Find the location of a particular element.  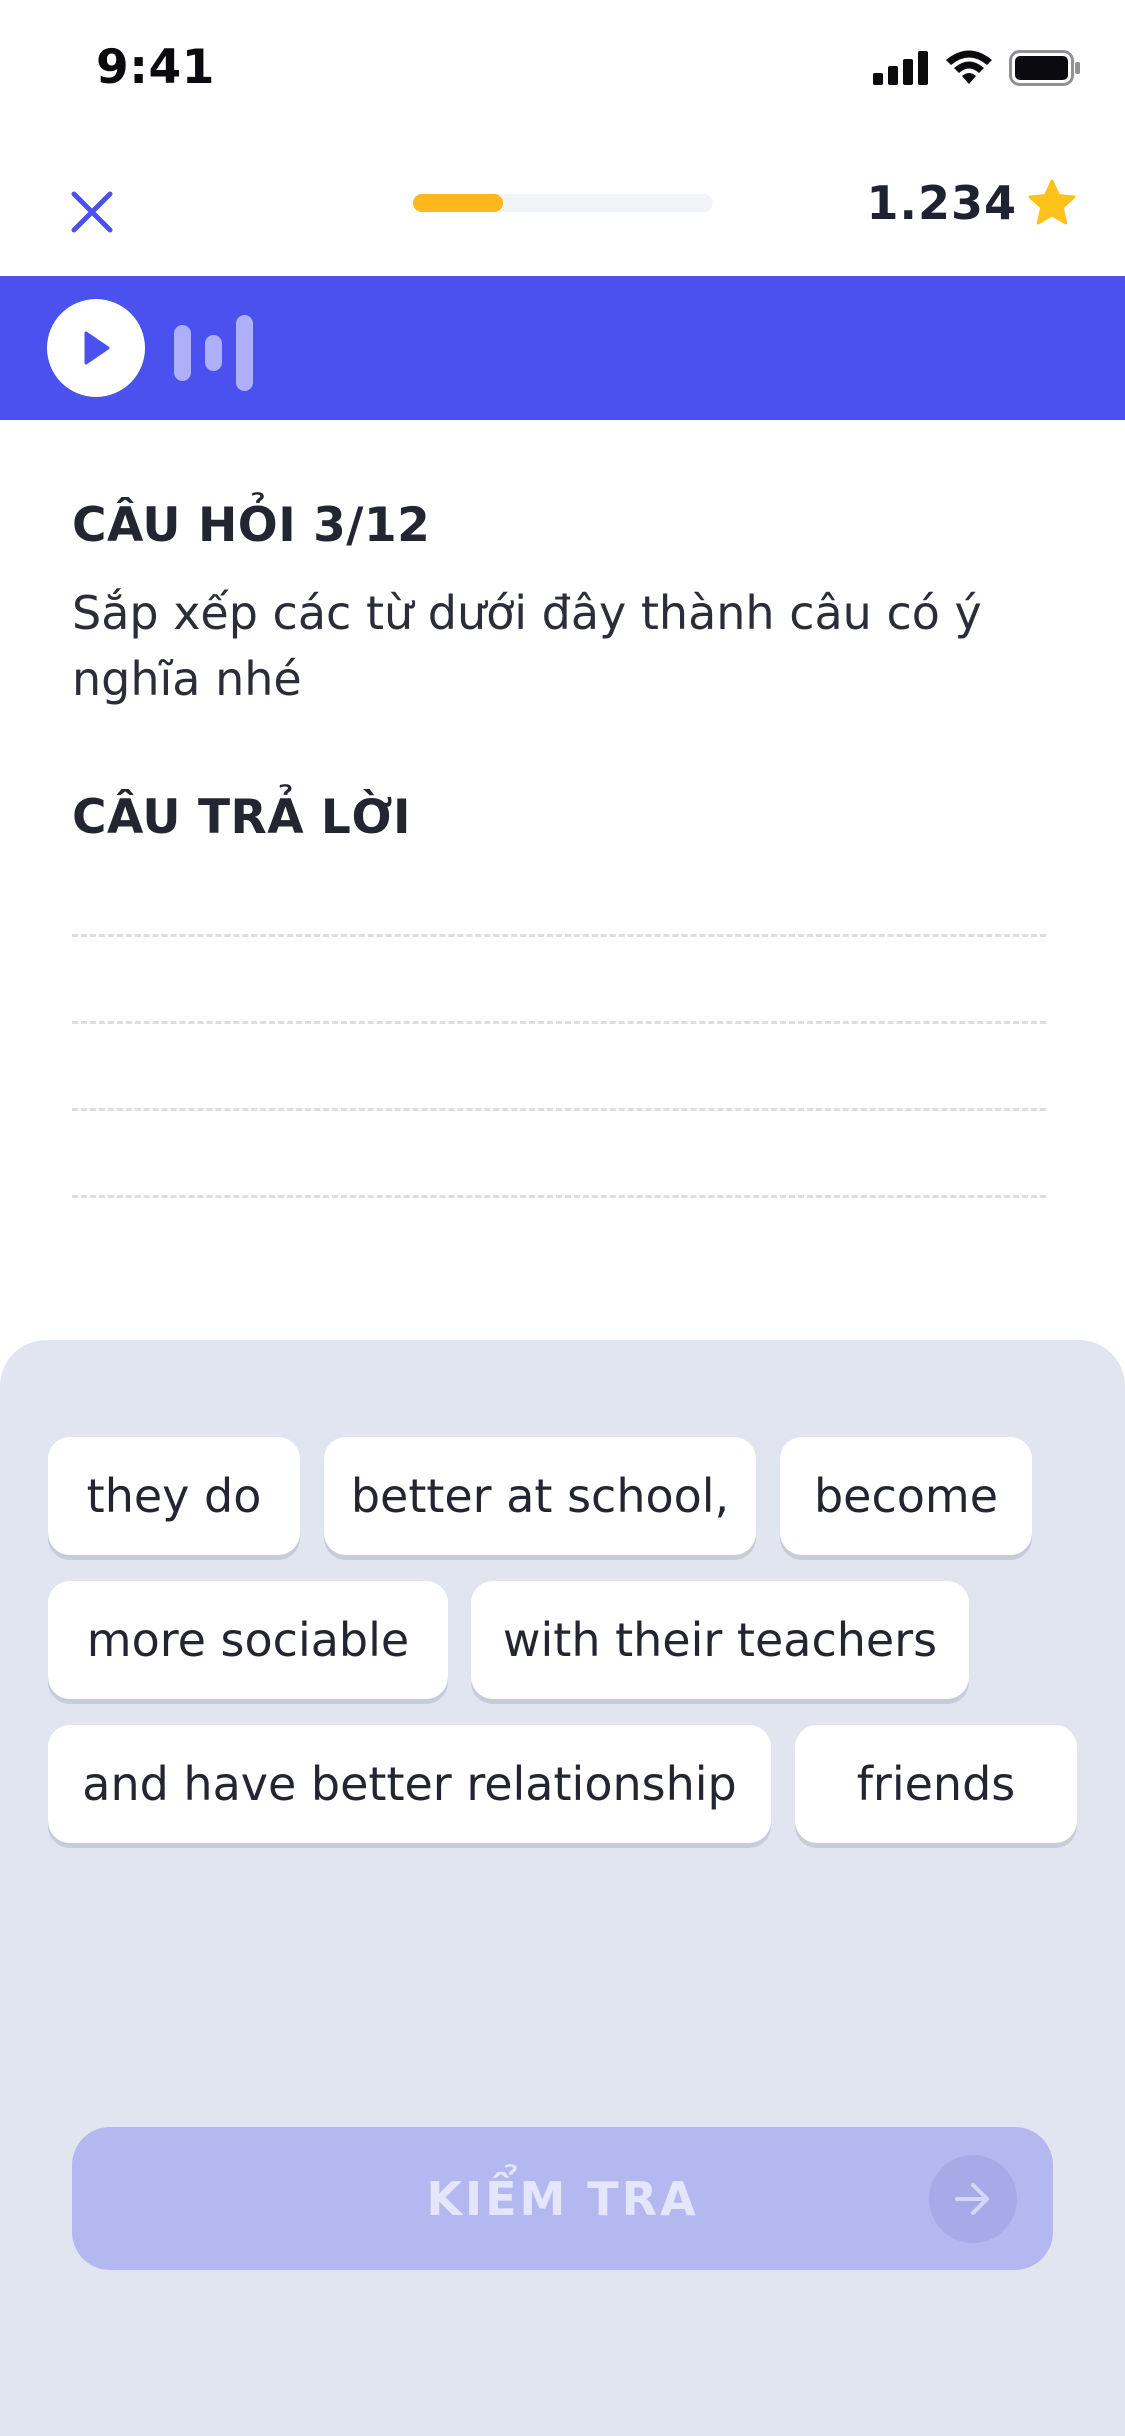

word-chip: with their teachers is located at coordinates (720, 1640).